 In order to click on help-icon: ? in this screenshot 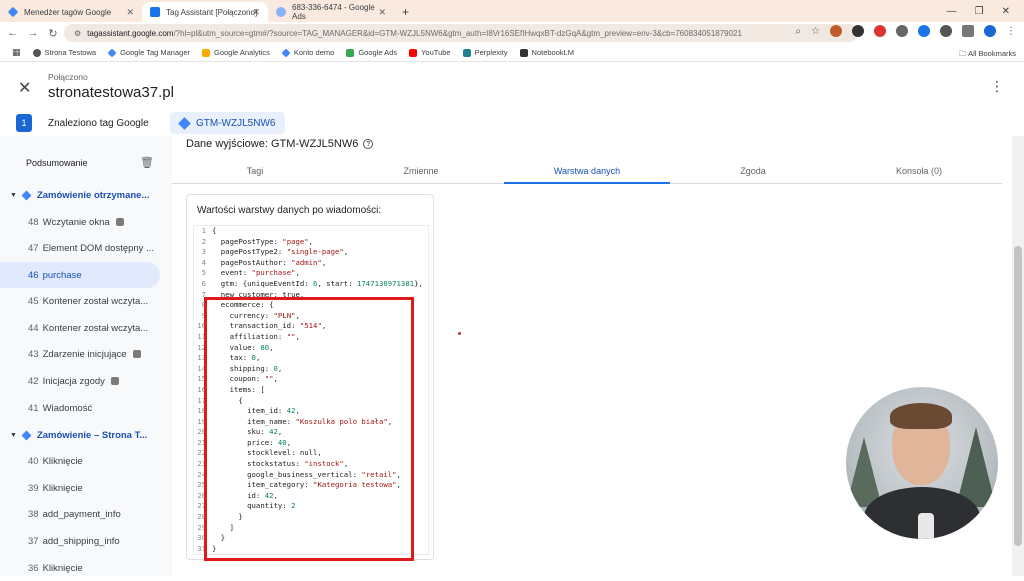, I will do `click(368, 144)`.